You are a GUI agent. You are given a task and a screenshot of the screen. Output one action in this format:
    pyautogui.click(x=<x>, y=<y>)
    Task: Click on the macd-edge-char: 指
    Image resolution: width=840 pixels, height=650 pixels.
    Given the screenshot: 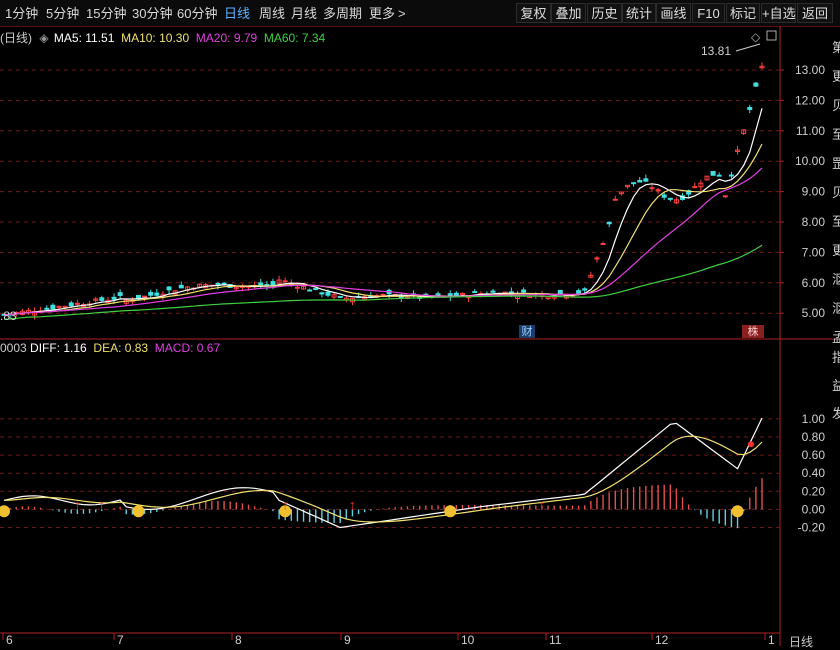 What is the action you would take?
    pyautogui.click(x=836, y=357)
    